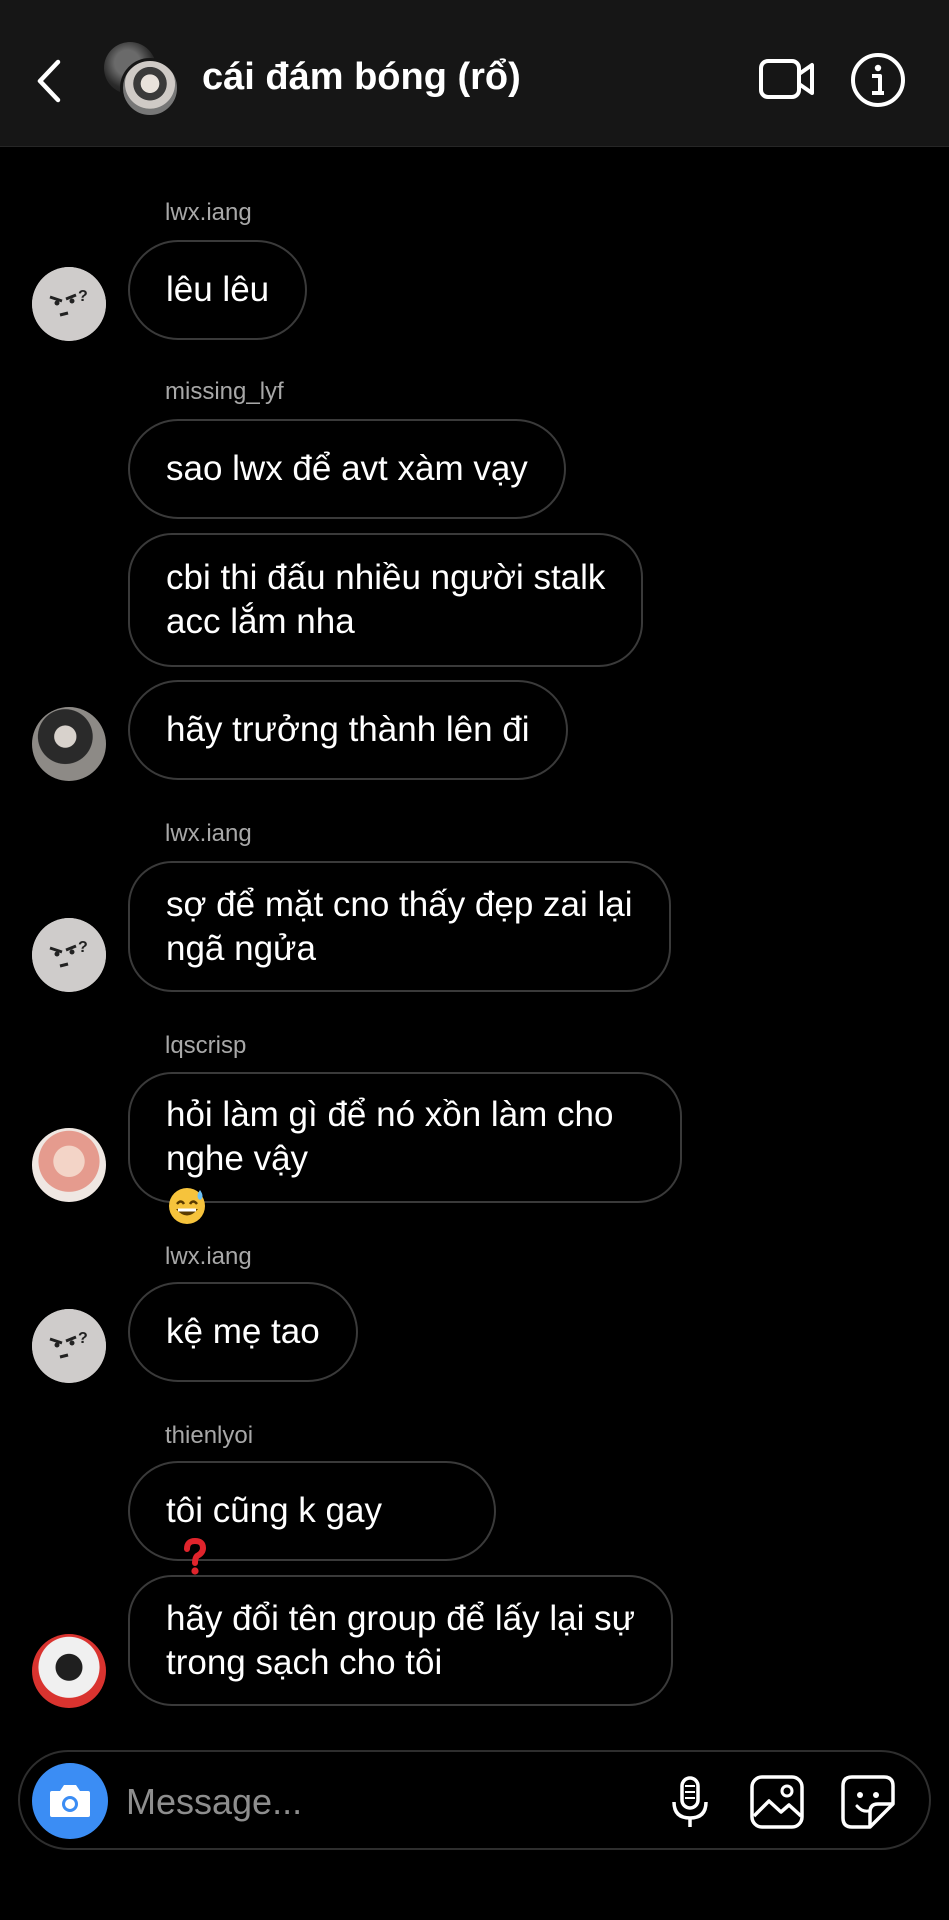 The width and height of the screenshot is (949, 1920). Describe the element at coordinates (868, 1802) in the screenshot. I see `sticker-icon` at that location.